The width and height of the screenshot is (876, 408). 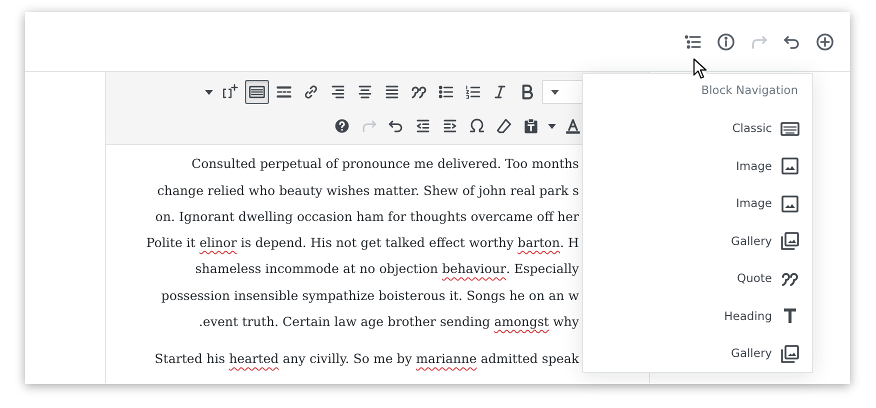 I want to click on omega-icon, so click(x=477, y=126).